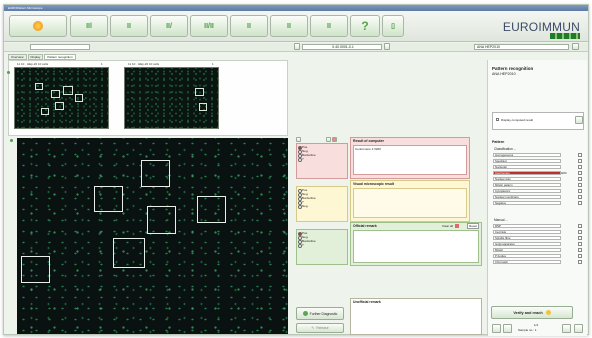 This screenshot has height=338, width=592. I want to click on delete-icon, so click(334, 139).